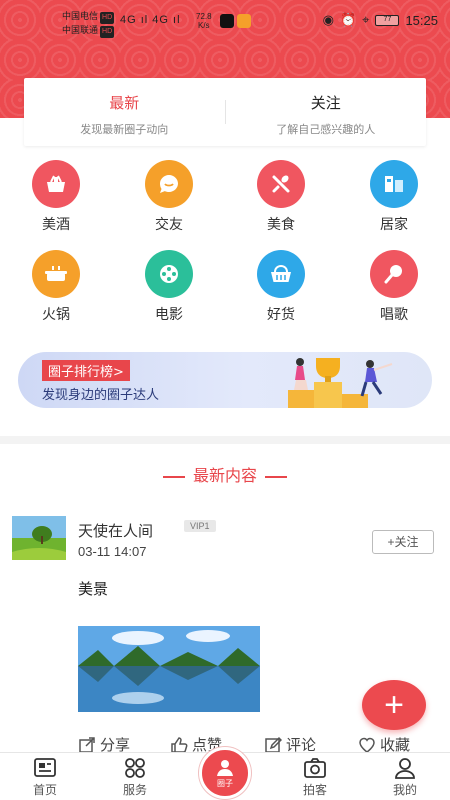 This screenshot has width=450, height=800. I want to click on category-food: 美食, so click(281, 197).